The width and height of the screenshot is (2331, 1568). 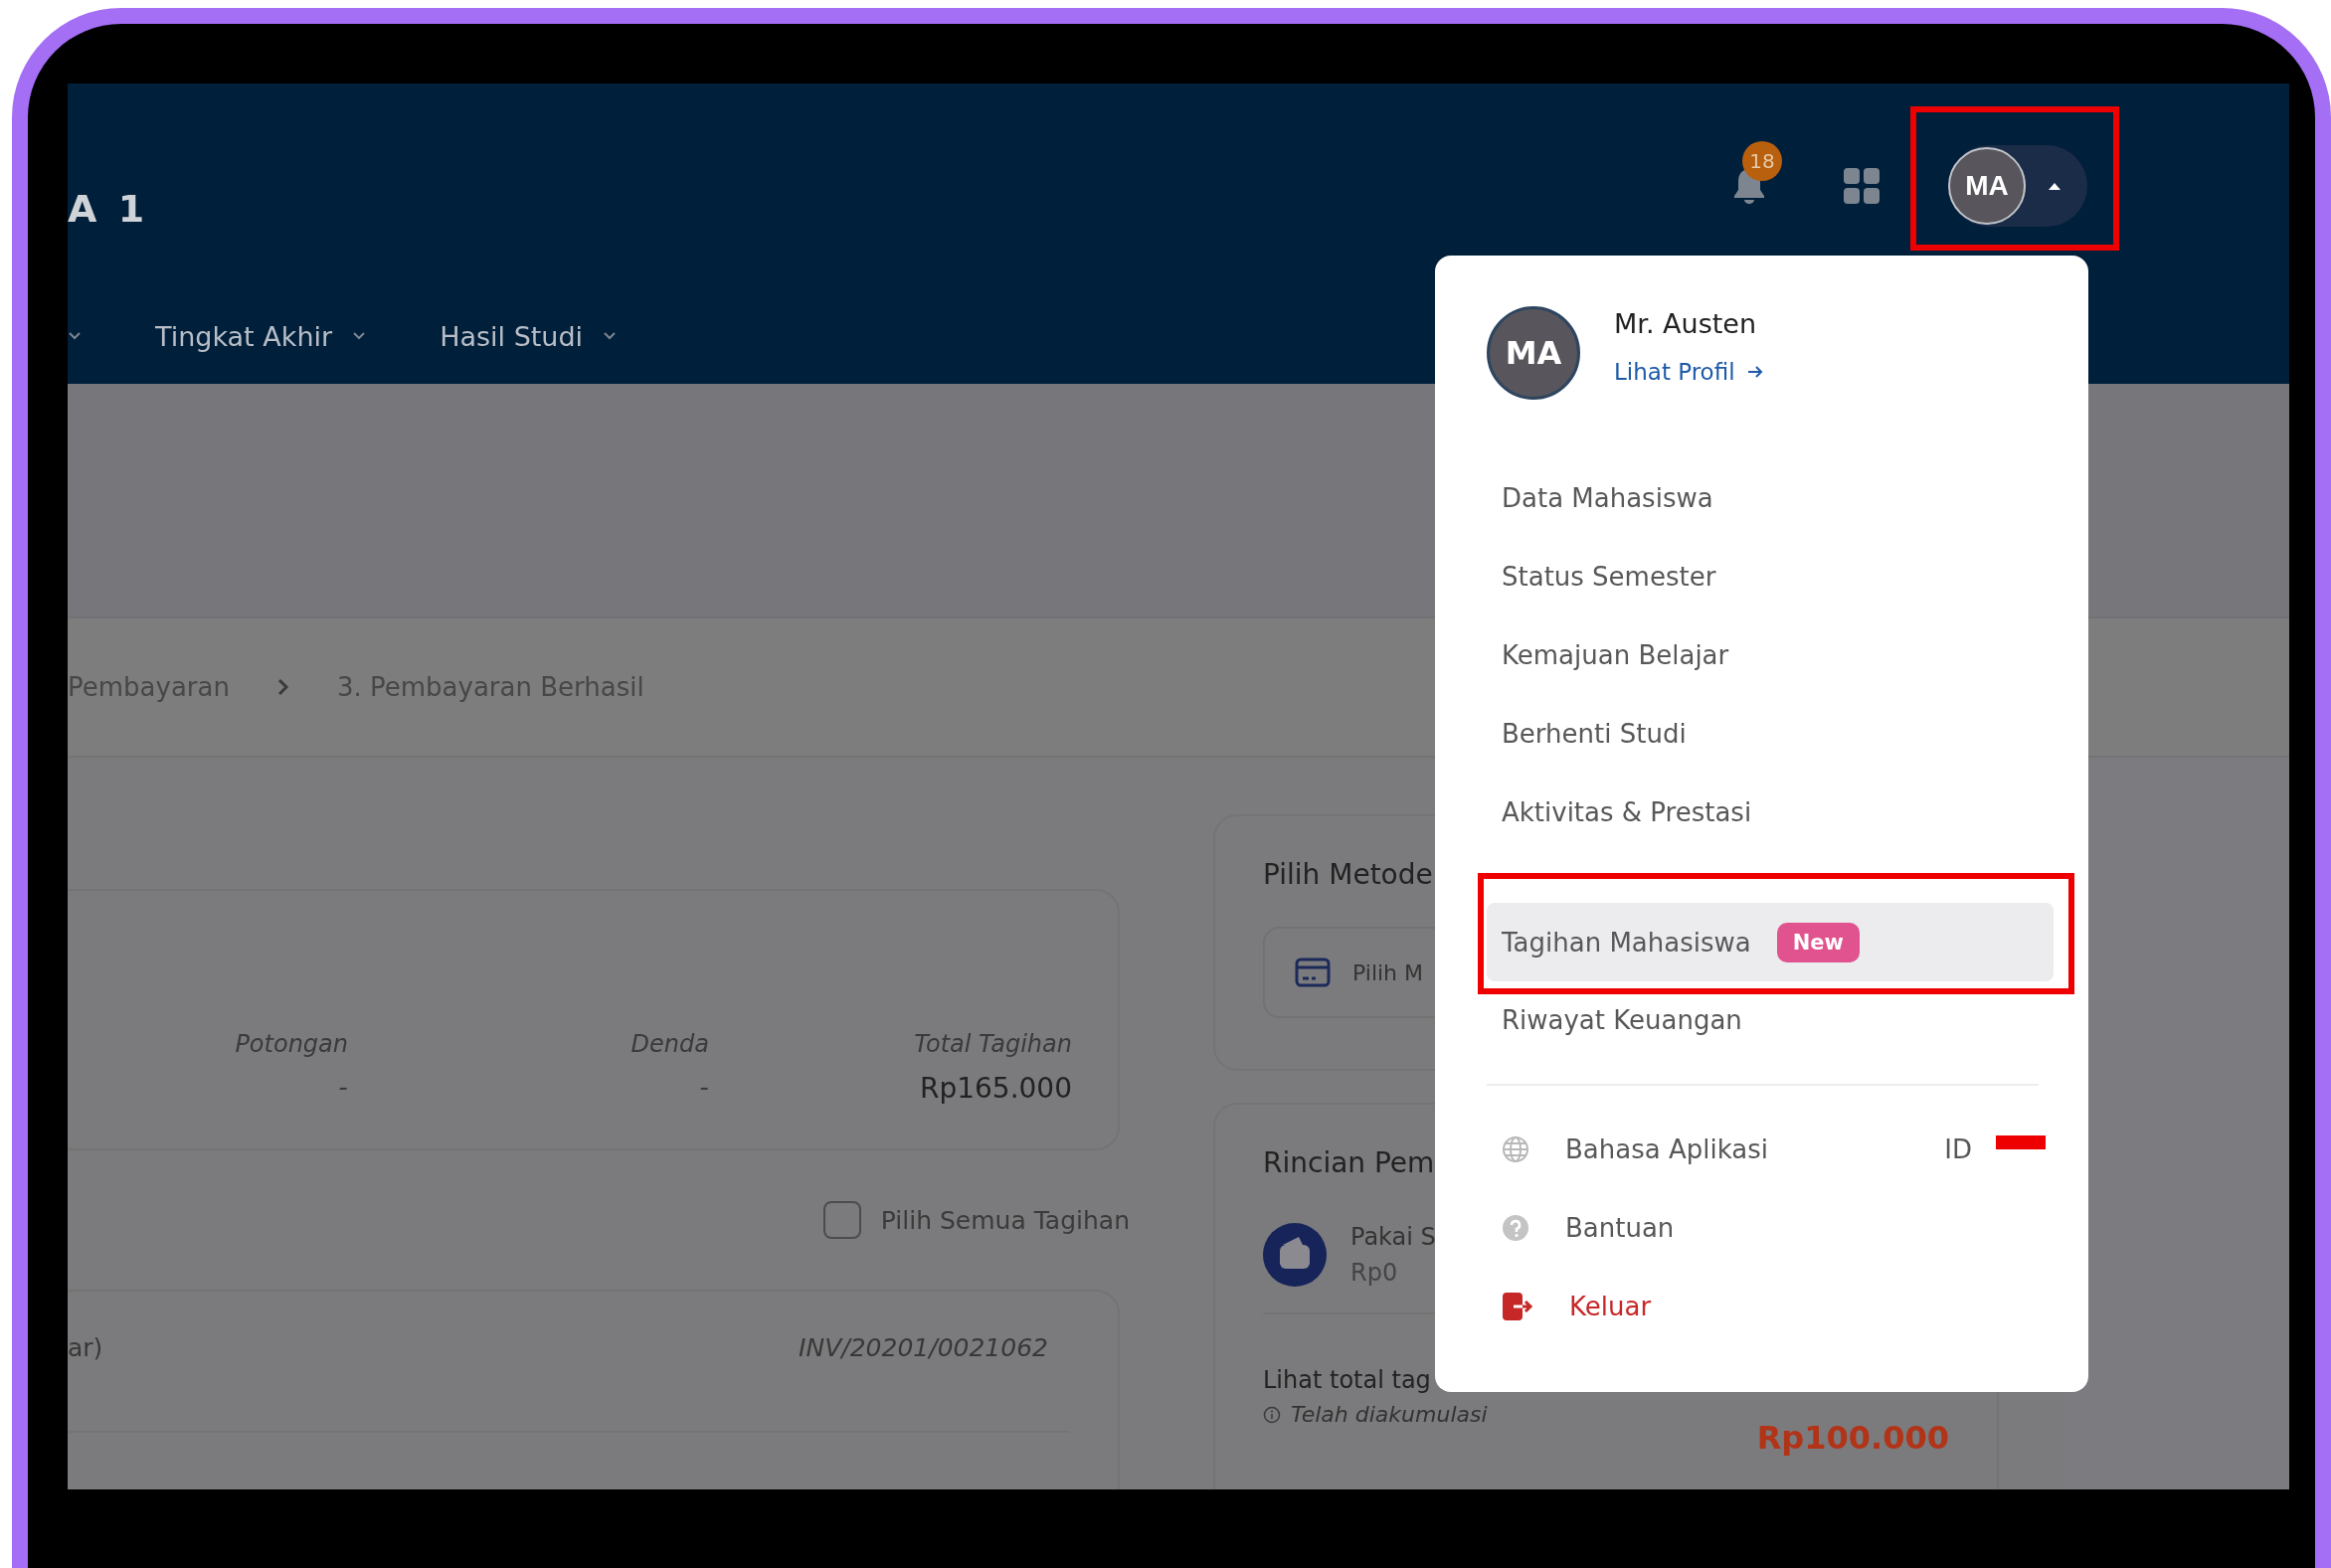 What do you see at coordinates (1313, 972) in the screenshot?
I see `credit-card-icon` at bounding box center [1313, 972].